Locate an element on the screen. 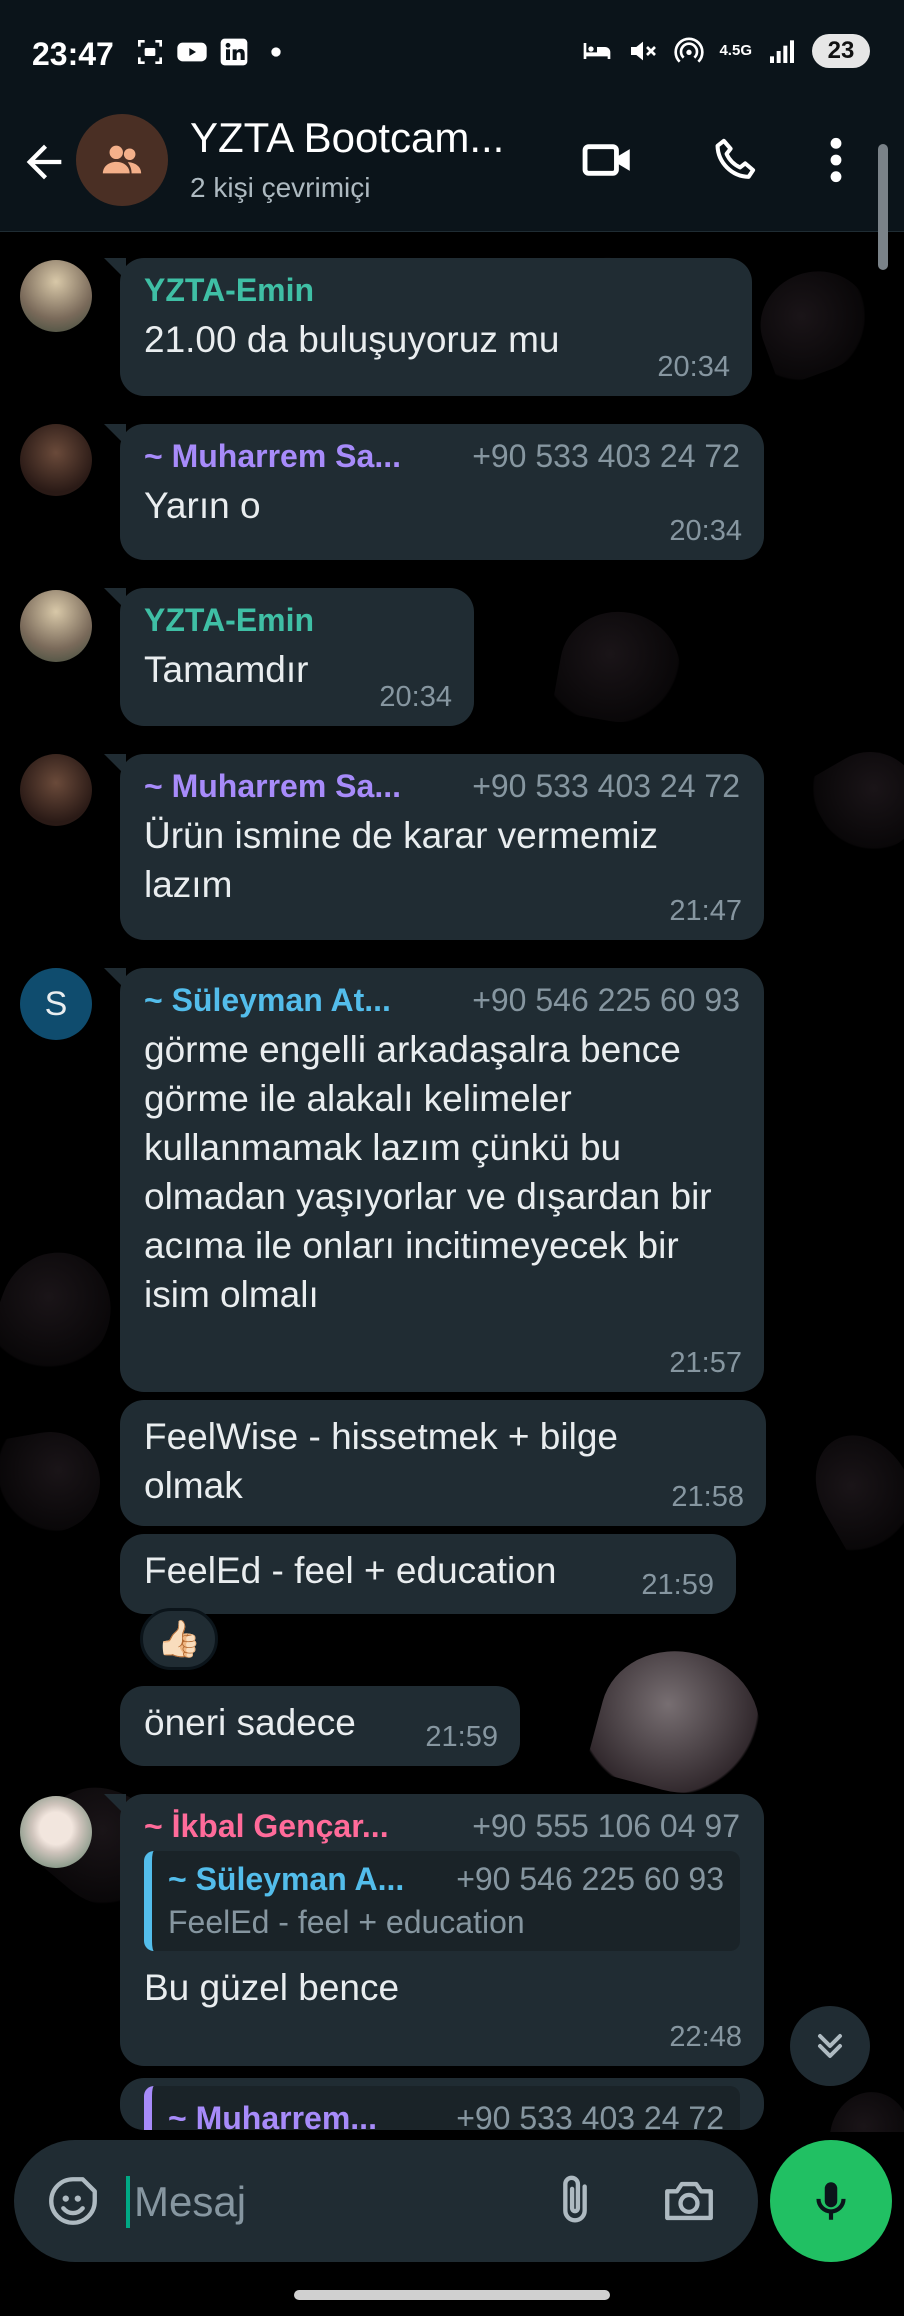 This screenshot has width=904, height=2316. battery-indicator: 23 is located at coordinates (841, 51).